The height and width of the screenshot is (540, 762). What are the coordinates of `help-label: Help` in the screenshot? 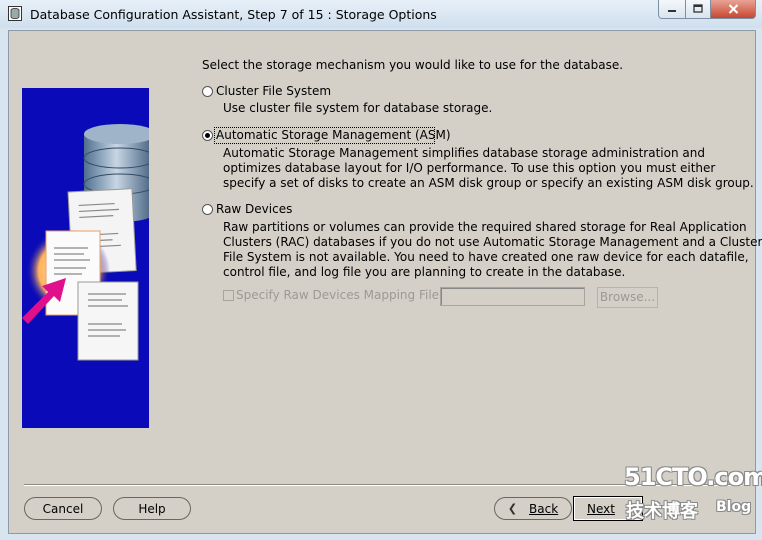 It's located at (152, 508).